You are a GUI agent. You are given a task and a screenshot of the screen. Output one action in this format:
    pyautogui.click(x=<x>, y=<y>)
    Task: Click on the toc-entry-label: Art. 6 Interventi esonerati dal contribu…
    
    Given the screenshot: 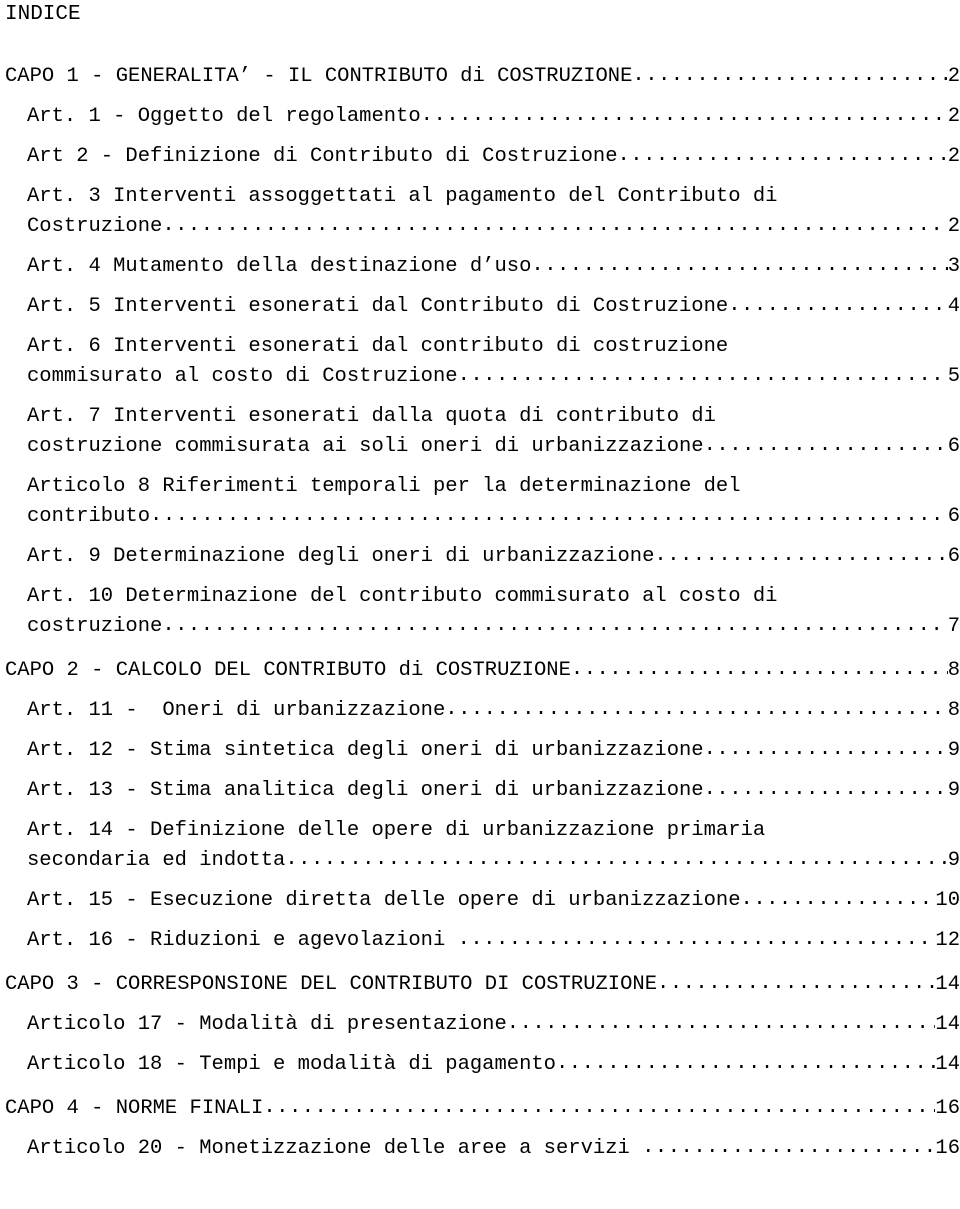 What is the action you would take?
    pyautogui.click(x=378, y=346)
    